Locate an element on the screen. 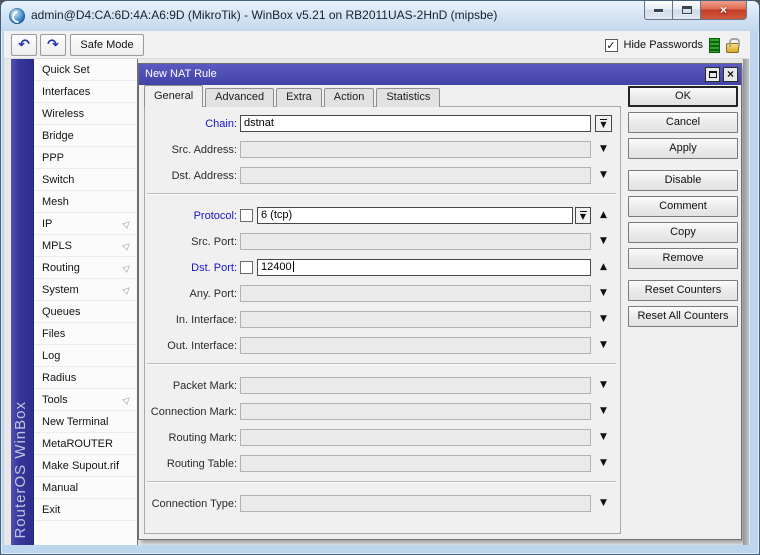 Image resolution: width=760 pixels, height=555 pixels. chain-input: dstnat is located at coordinates (415, 123).